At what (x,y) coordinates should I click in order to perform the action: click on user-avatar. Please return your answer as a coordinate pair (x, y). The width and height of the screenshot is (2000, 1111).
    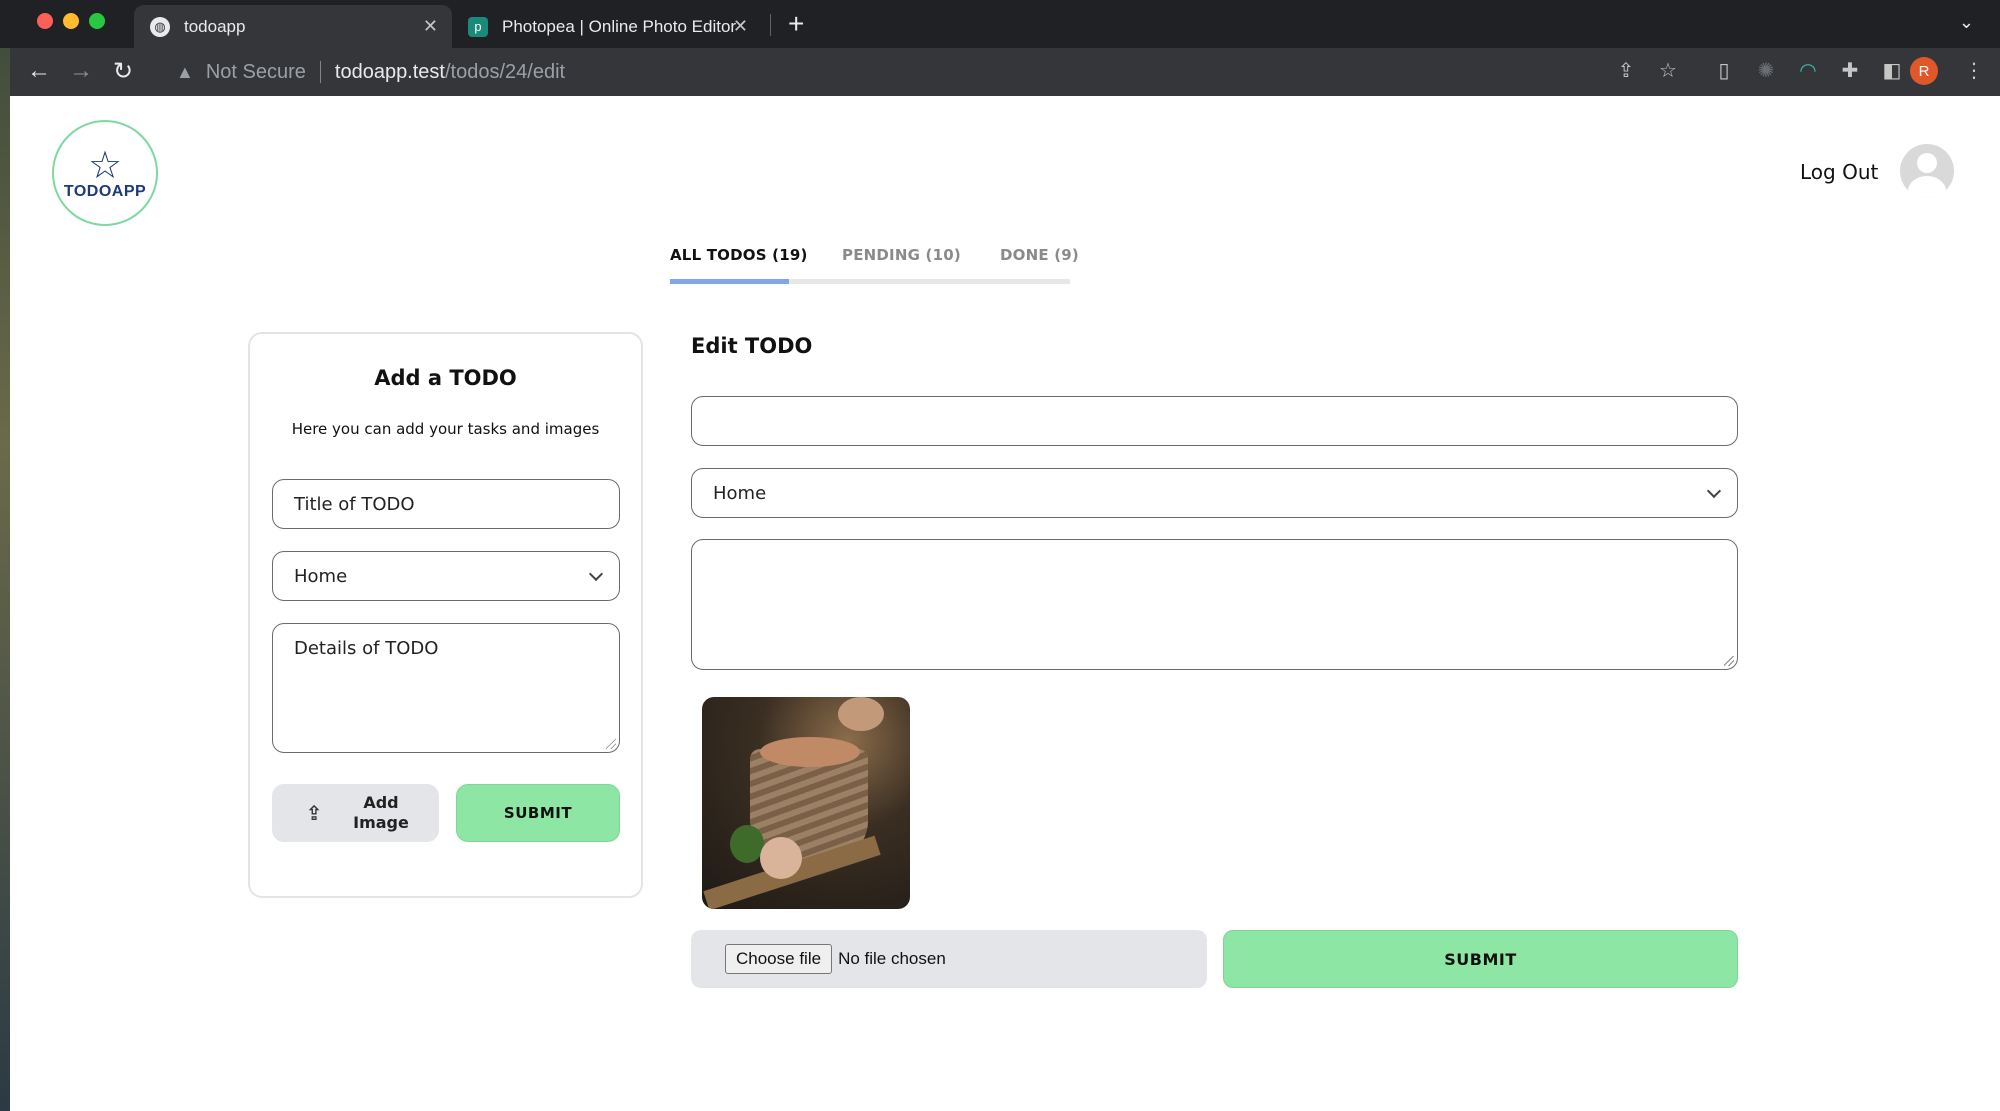
    Looking at the image, I should click on (1927, 171).